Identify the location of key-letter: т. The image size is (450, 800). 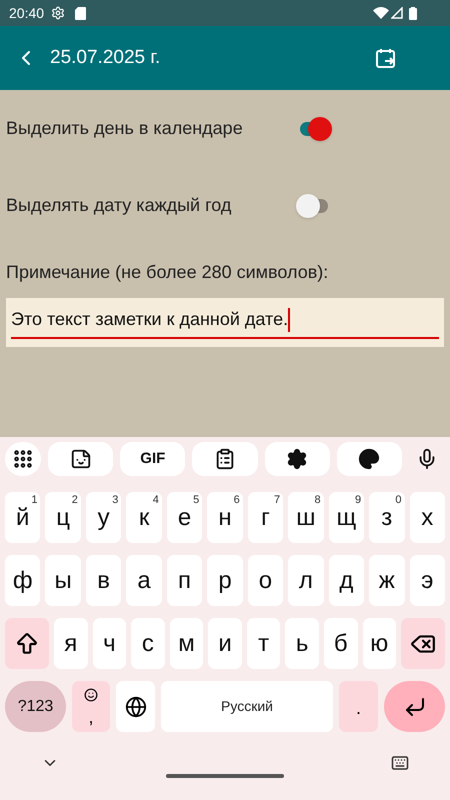
(264, 644).